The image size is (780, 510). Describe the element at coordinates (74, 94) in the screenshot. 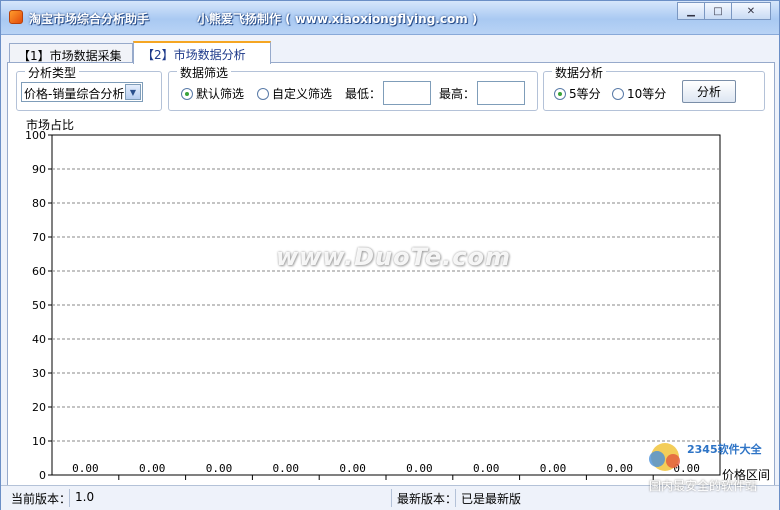

I see `analysis-type-value: 价格-销量综合分析` at that location.